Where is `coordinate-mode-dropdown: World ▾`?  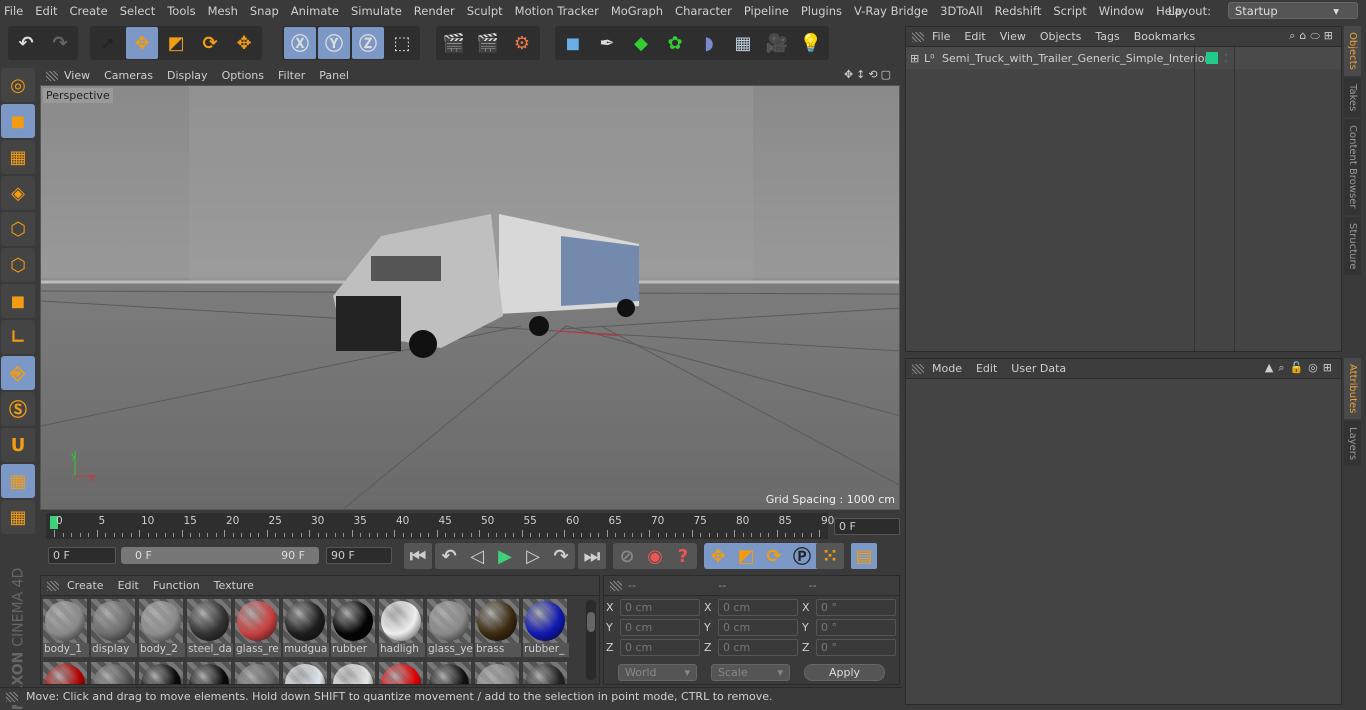 coordinate-mode-dropdown: World ▾ is located at coordinates (658, 672).